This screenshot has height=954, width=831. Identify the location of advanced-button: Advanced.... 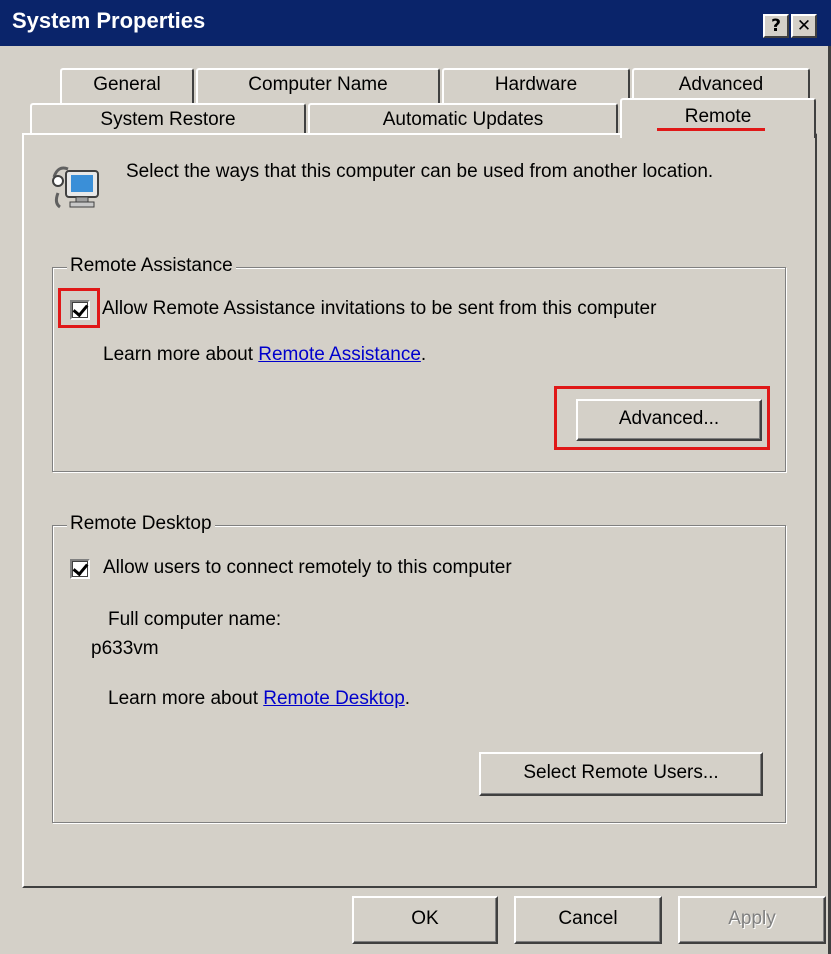
(669, 420).